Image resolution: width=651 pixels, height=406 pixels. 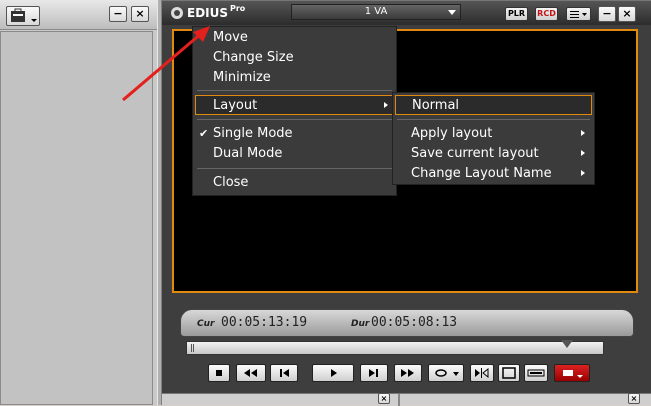 I want to click on loop-icon, so click(x=447, y=373).